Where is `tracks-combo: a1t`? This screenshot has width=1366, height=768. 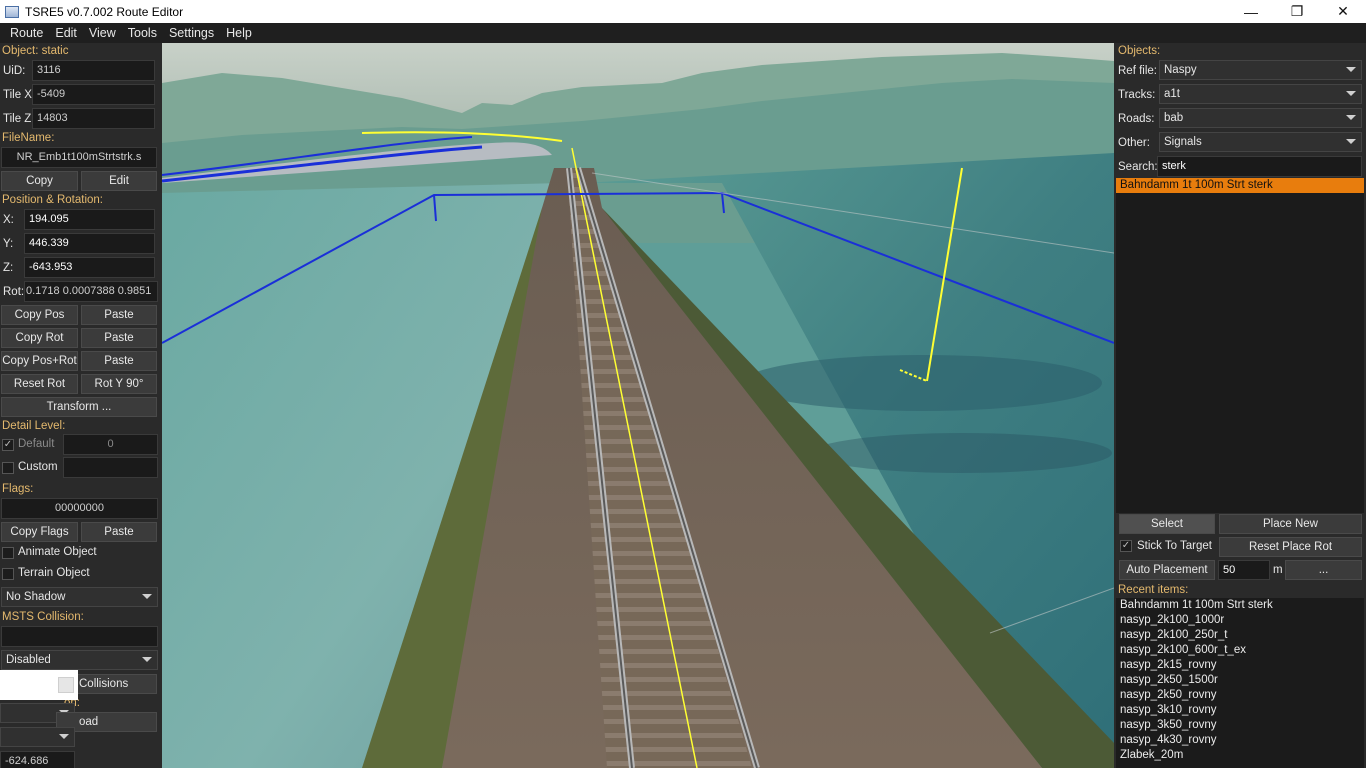
tracks-combo: a1t is located at coordinates (1260, 94).